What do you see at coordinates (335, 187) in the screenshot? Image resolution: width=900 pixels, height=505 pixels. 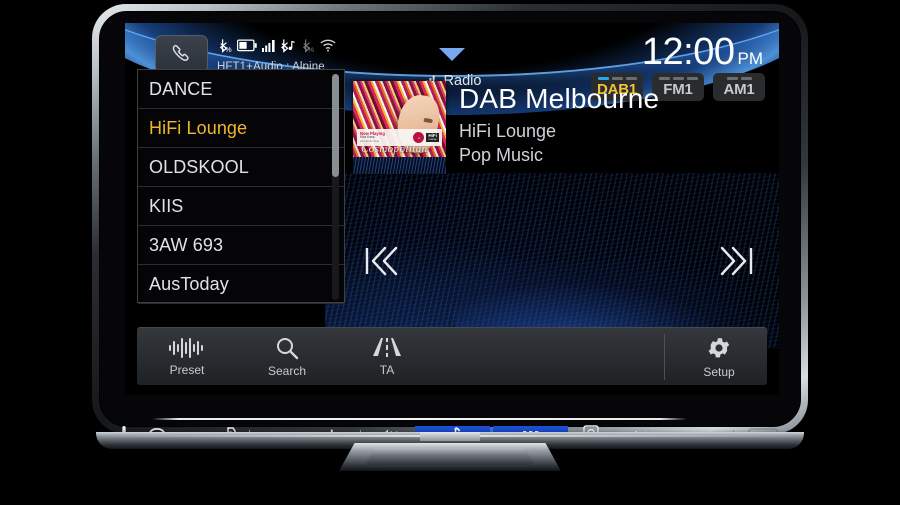 I see `list-scrollbar` at bounding box center [335, 187].